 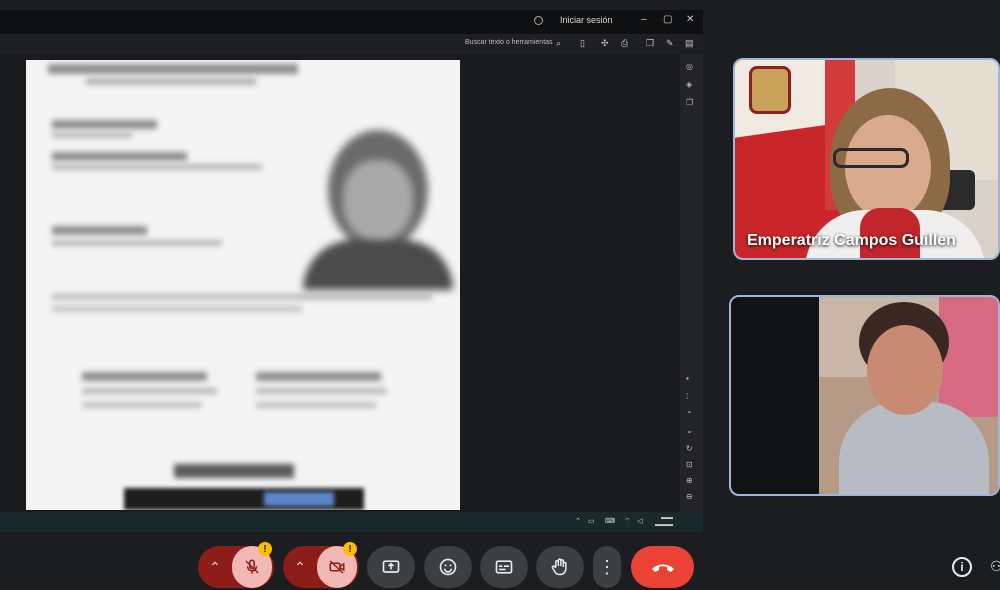 What do you see at coordinates (689, 414) in the screenshot?
I see `scroll-up-icon: ⌃` at bounding box center [689, 414].